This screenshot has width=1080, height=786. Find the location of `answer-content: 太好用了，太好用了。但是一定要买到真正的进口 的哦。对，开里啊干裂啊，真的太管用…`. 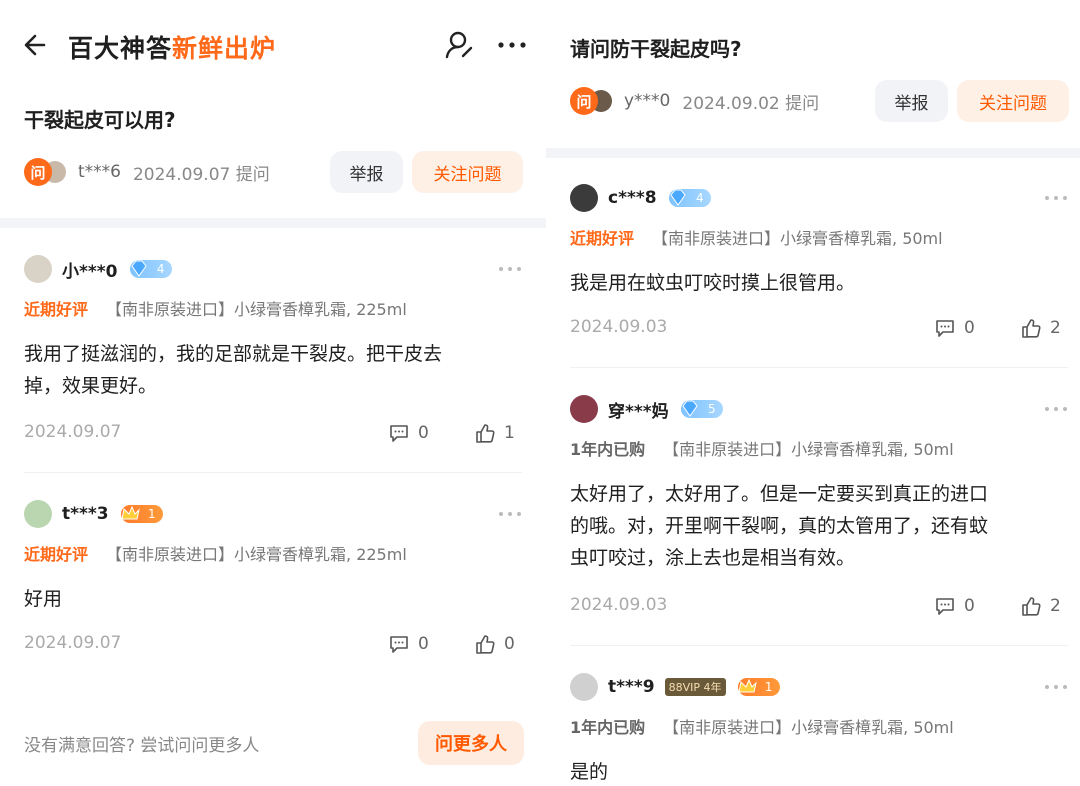

answer-content: 太好用了，太好用了。但是一定要买到真正的进口 的哦。对，开里啊干裂啊，真的太管用… is located at coordinates (779, 526).